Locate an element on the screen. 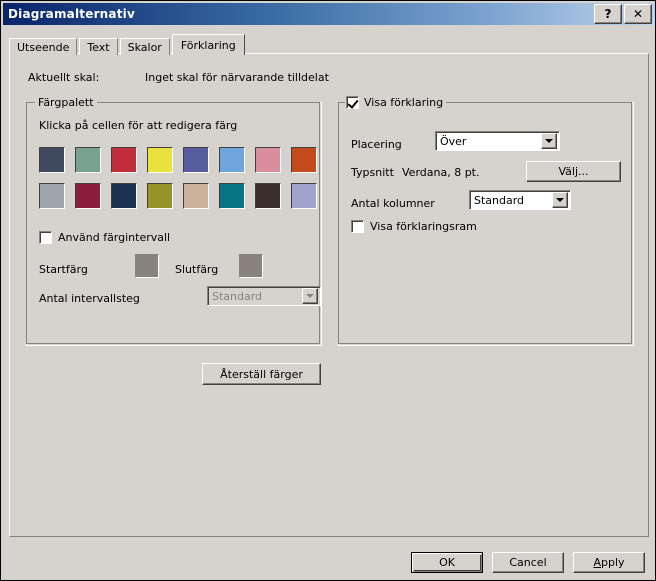  tab-label: Utseende is located at coordinates (43, 47).